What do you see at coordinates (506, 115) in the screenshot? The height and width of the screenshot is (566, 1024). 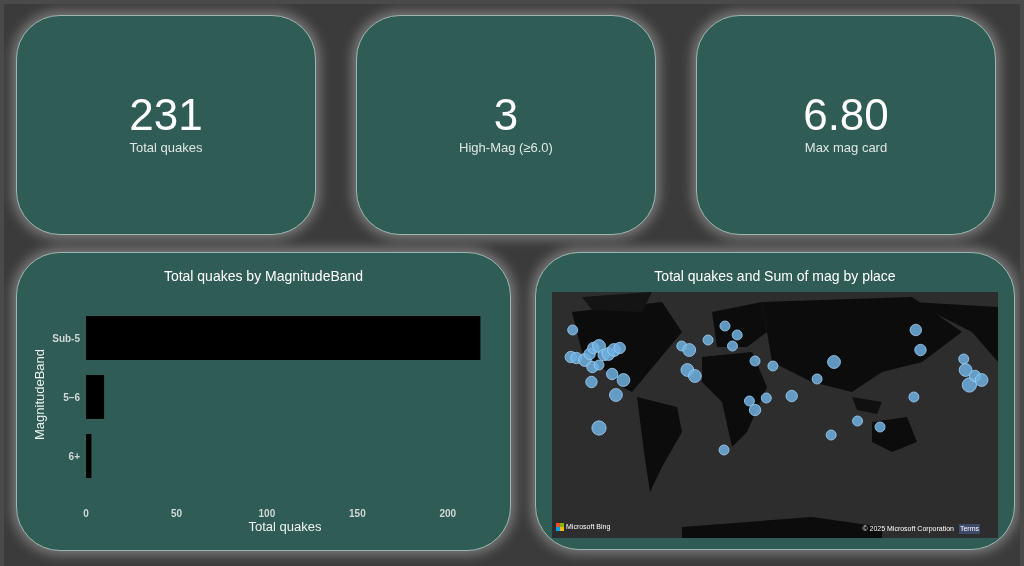 I see `kpi-value: 3` at bounding box center [506, 115].